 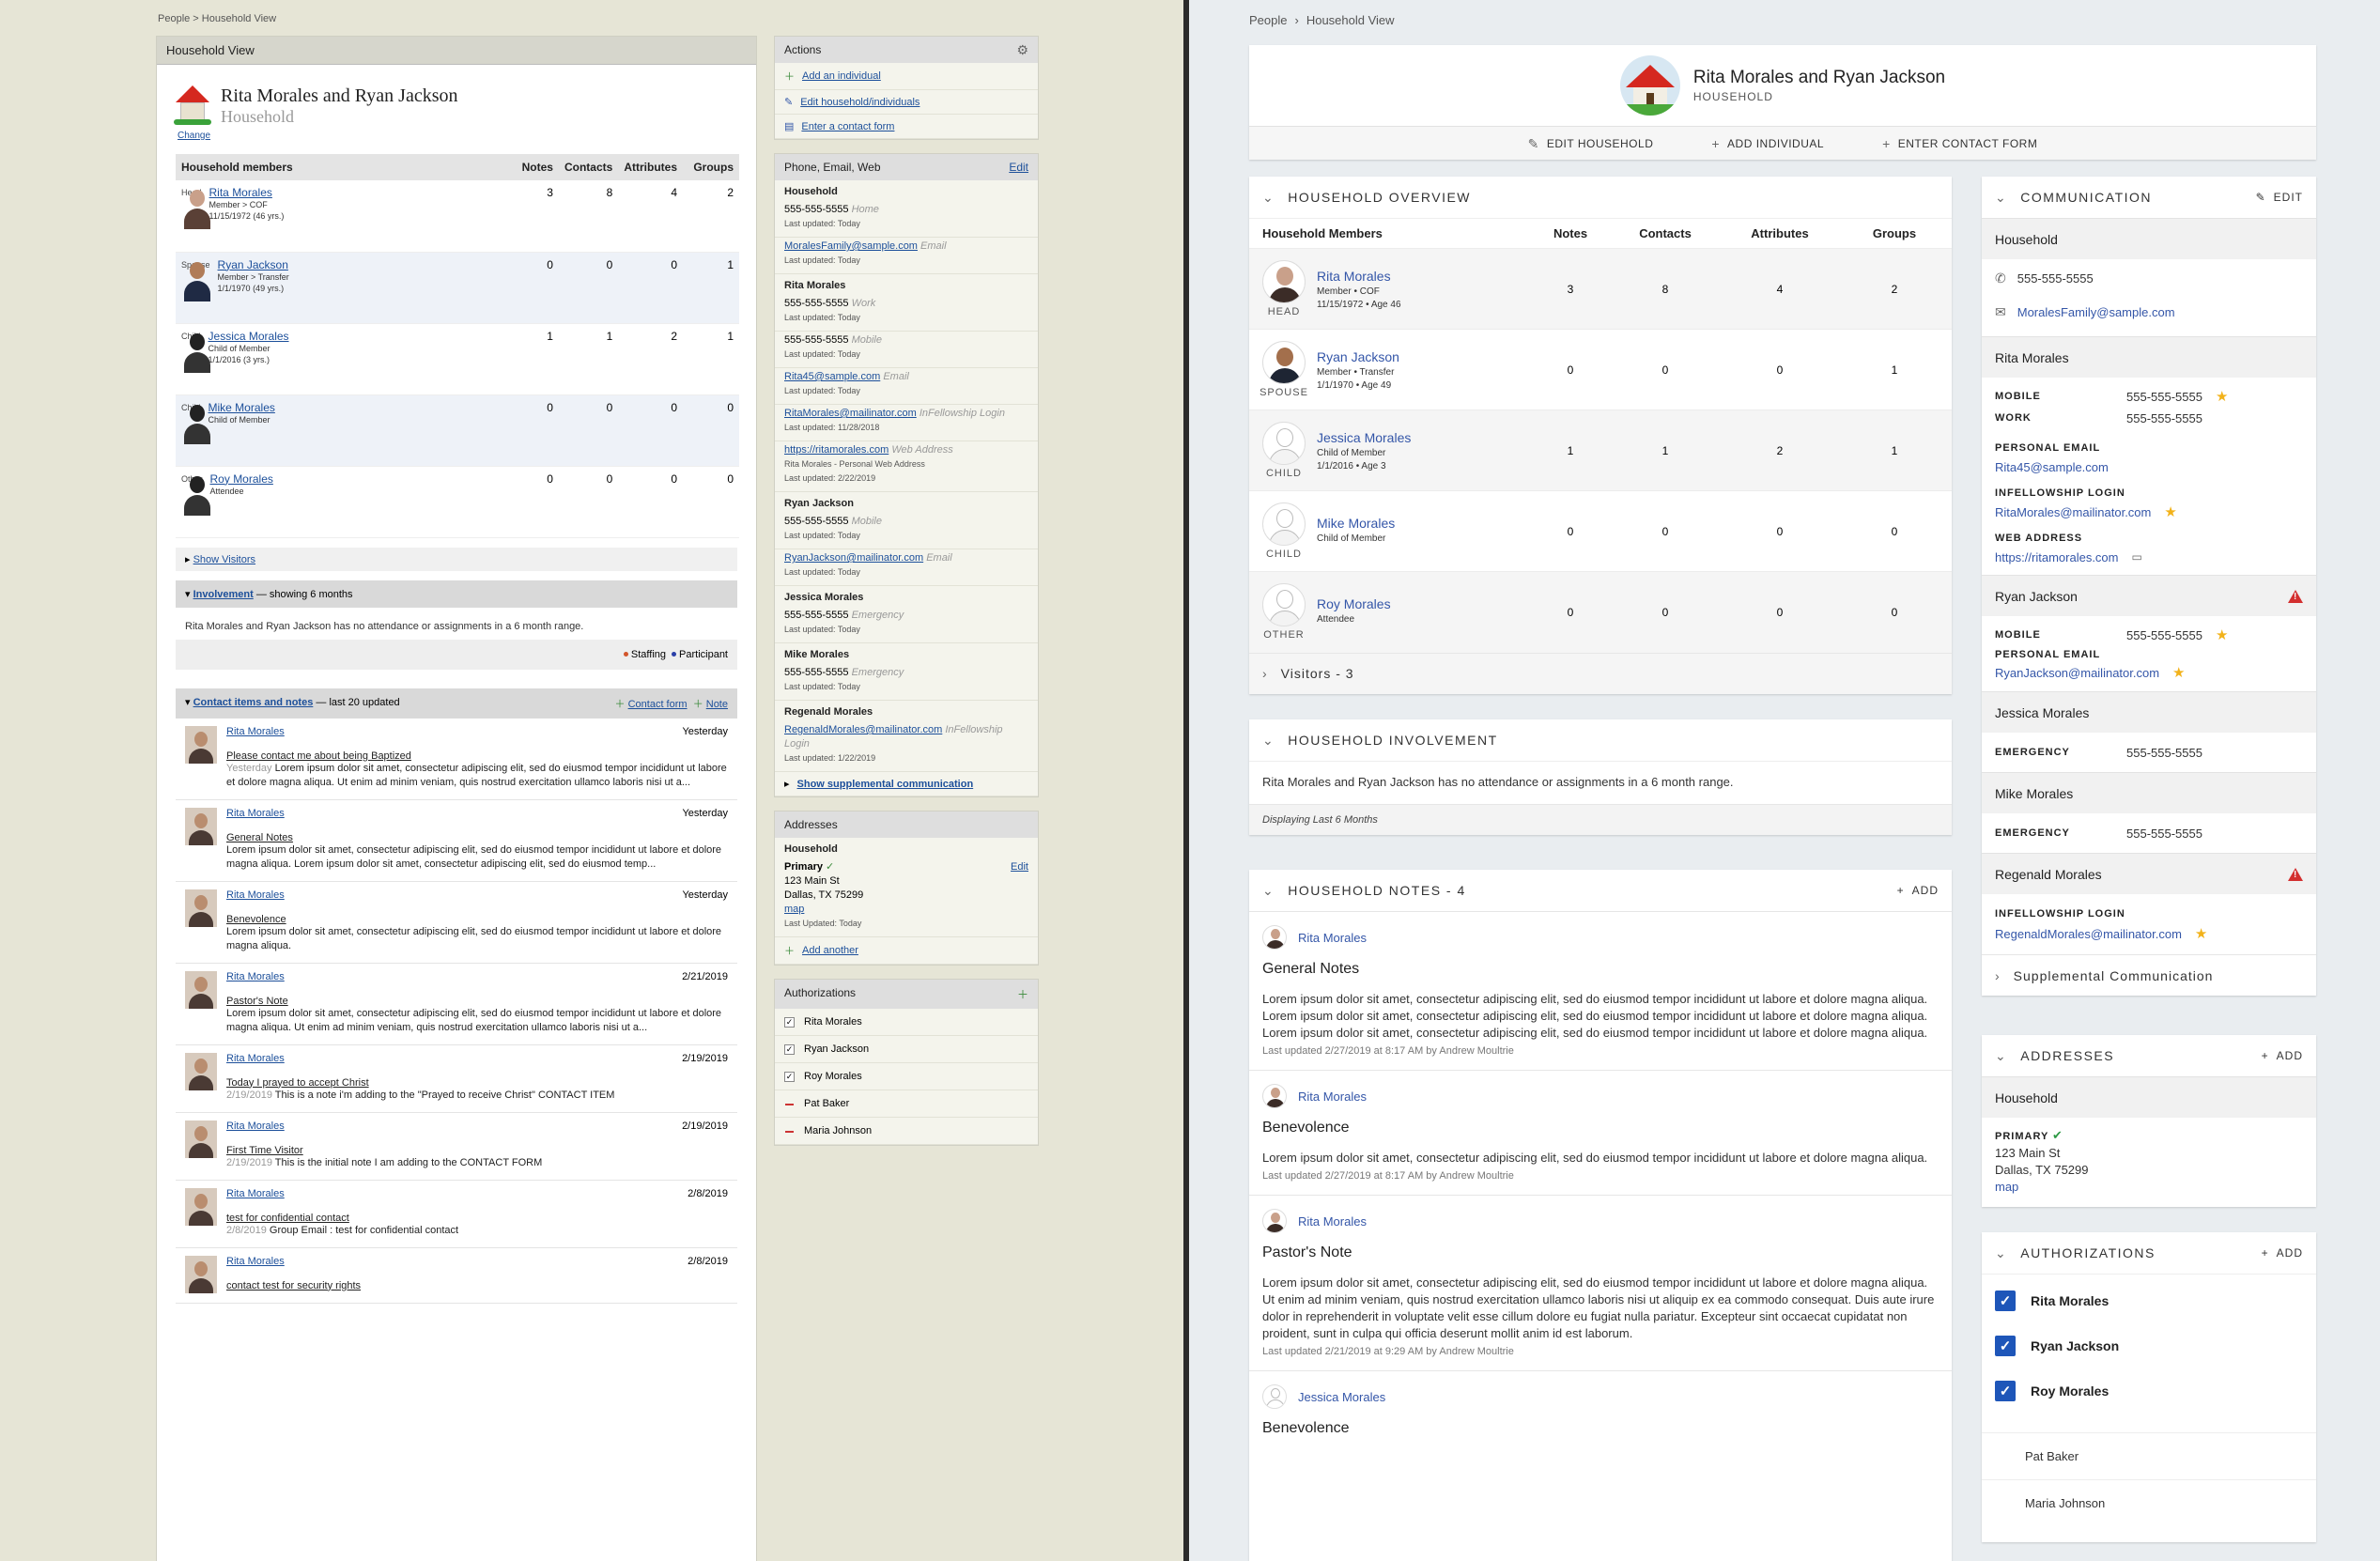 What do you see at coordinates (2282, 1253) in the screenshot?
I see `add-authorization-button: + ADD` at bounding box center [2282, 1253].